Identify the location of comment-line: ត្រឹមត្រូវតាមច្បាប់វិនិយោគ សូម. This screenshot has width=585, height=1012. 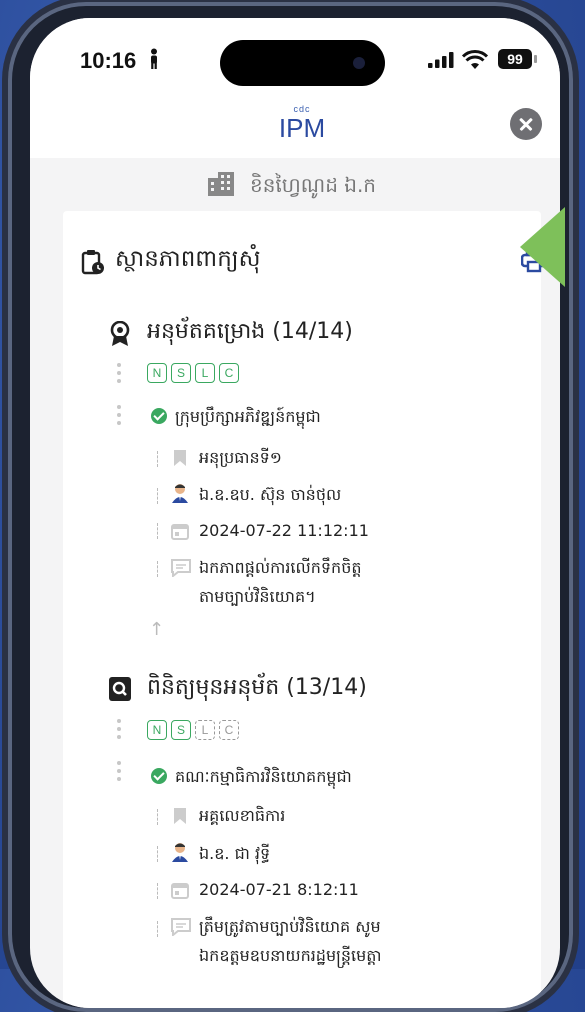
(290, 926).